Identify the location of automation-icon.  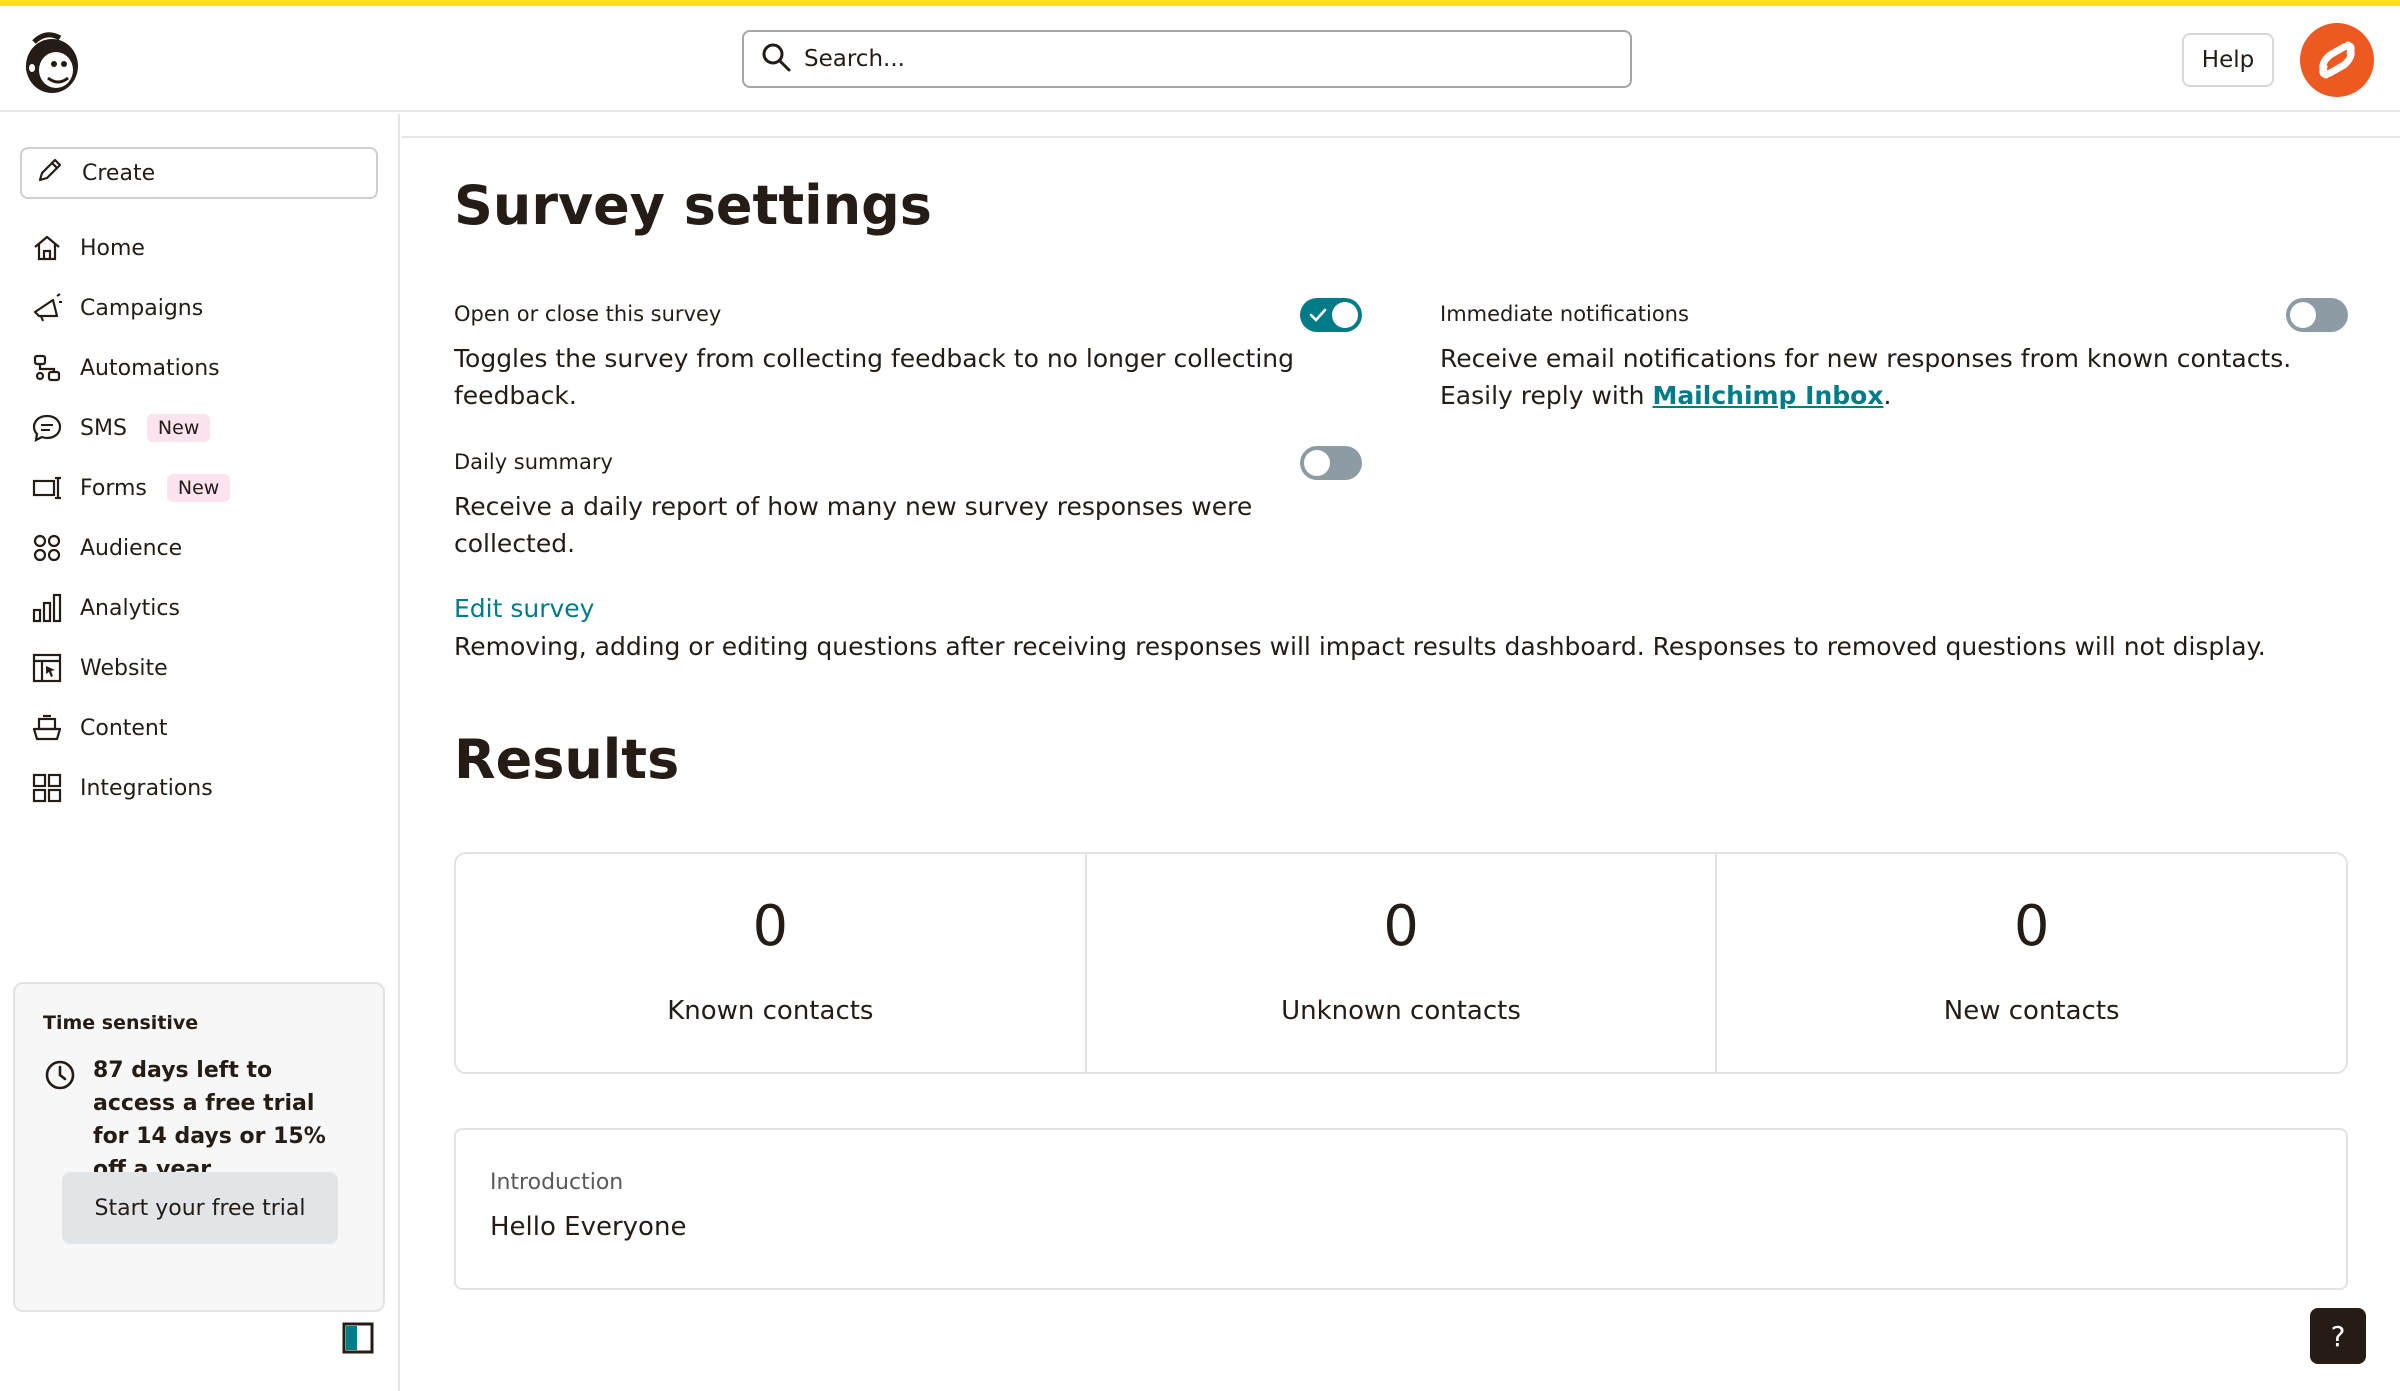
(47, 368).